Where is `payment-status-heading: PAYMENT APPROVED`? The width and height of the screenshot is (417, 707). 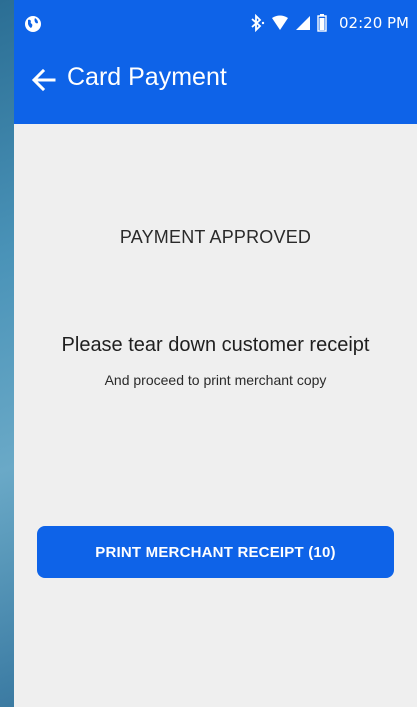
payment-status-heading: PAYMENT APPROVED is located at coordinates (215, 237).